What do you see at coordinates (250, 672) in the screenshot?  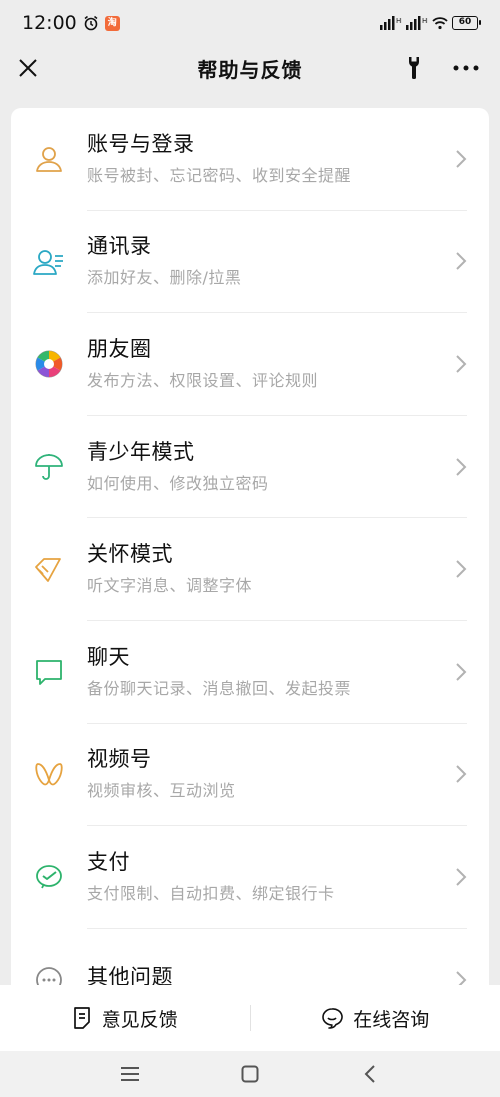 I see `list-item-chat: 聊天 备份聊天记录、消息撤回、发起投票` at bounding box center [250, 672].